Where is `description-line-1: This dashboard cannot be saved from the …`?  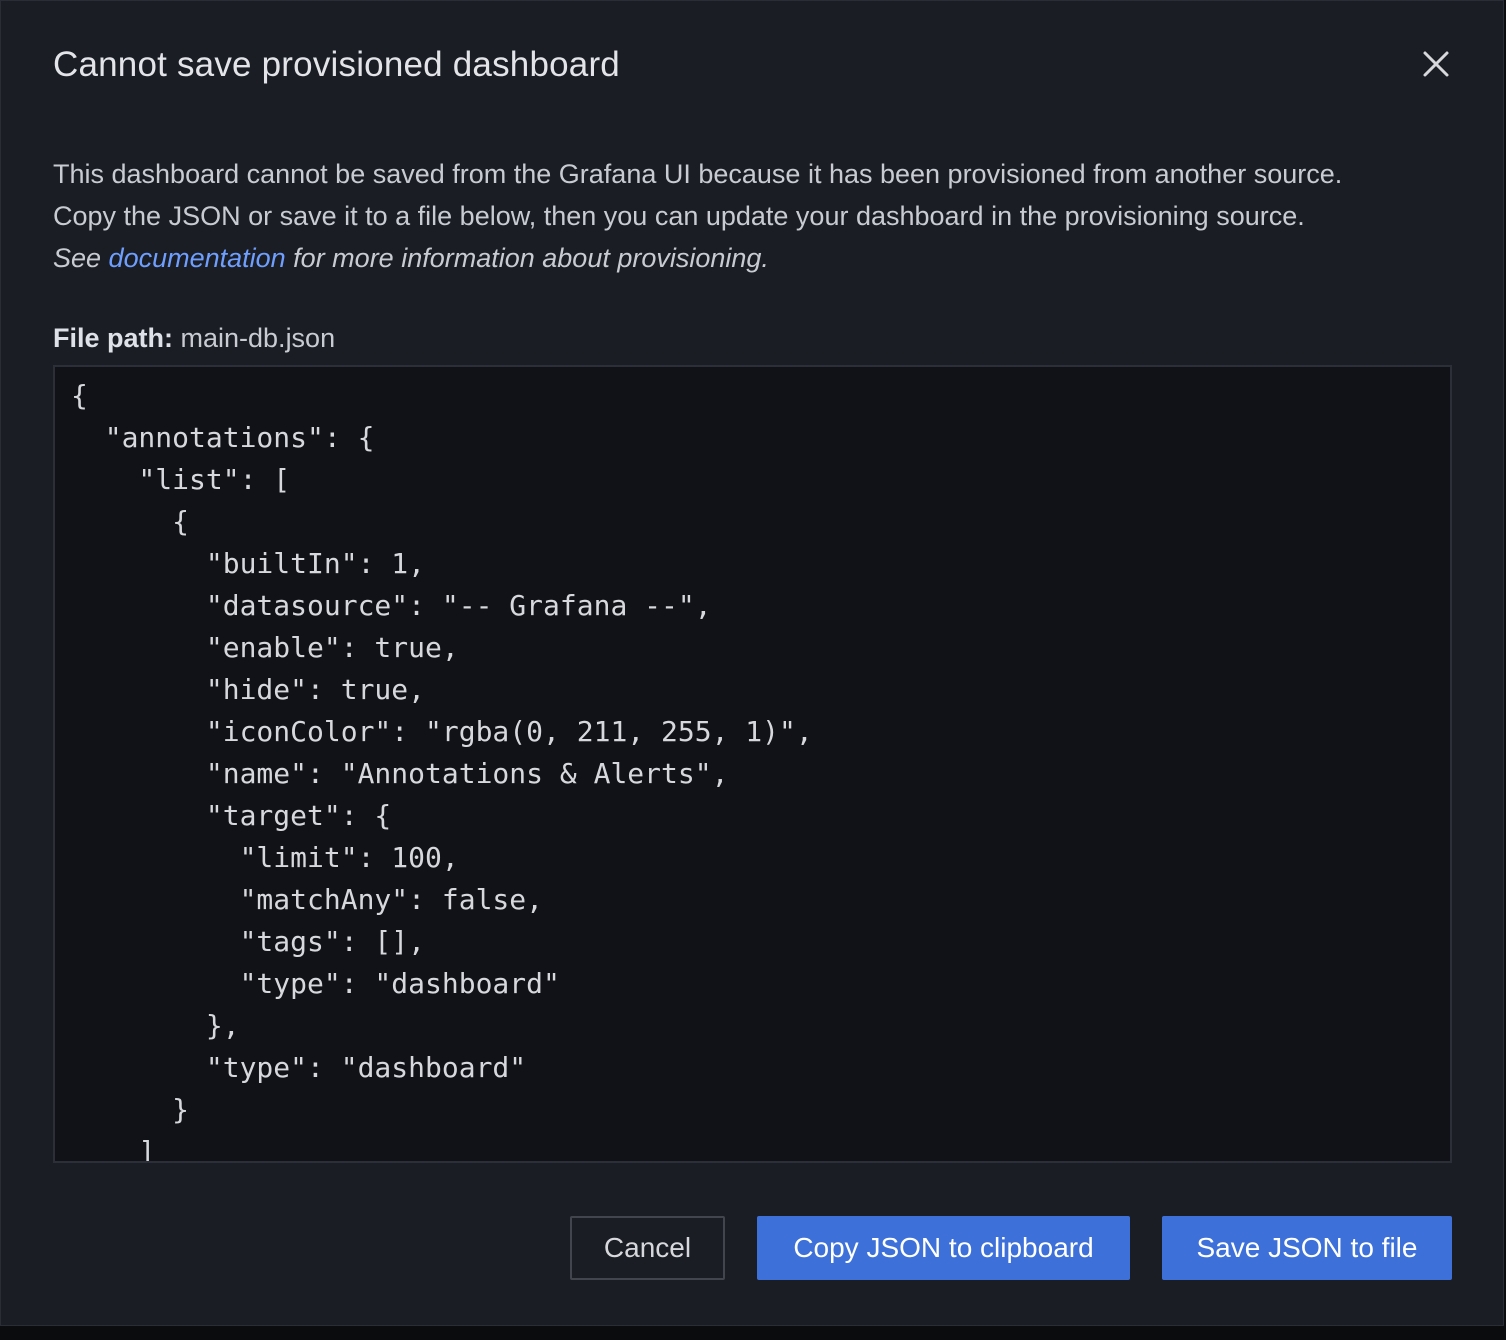 description-line-1: This dashboard cannot be saved from the … is located at coordinates (698, 174).